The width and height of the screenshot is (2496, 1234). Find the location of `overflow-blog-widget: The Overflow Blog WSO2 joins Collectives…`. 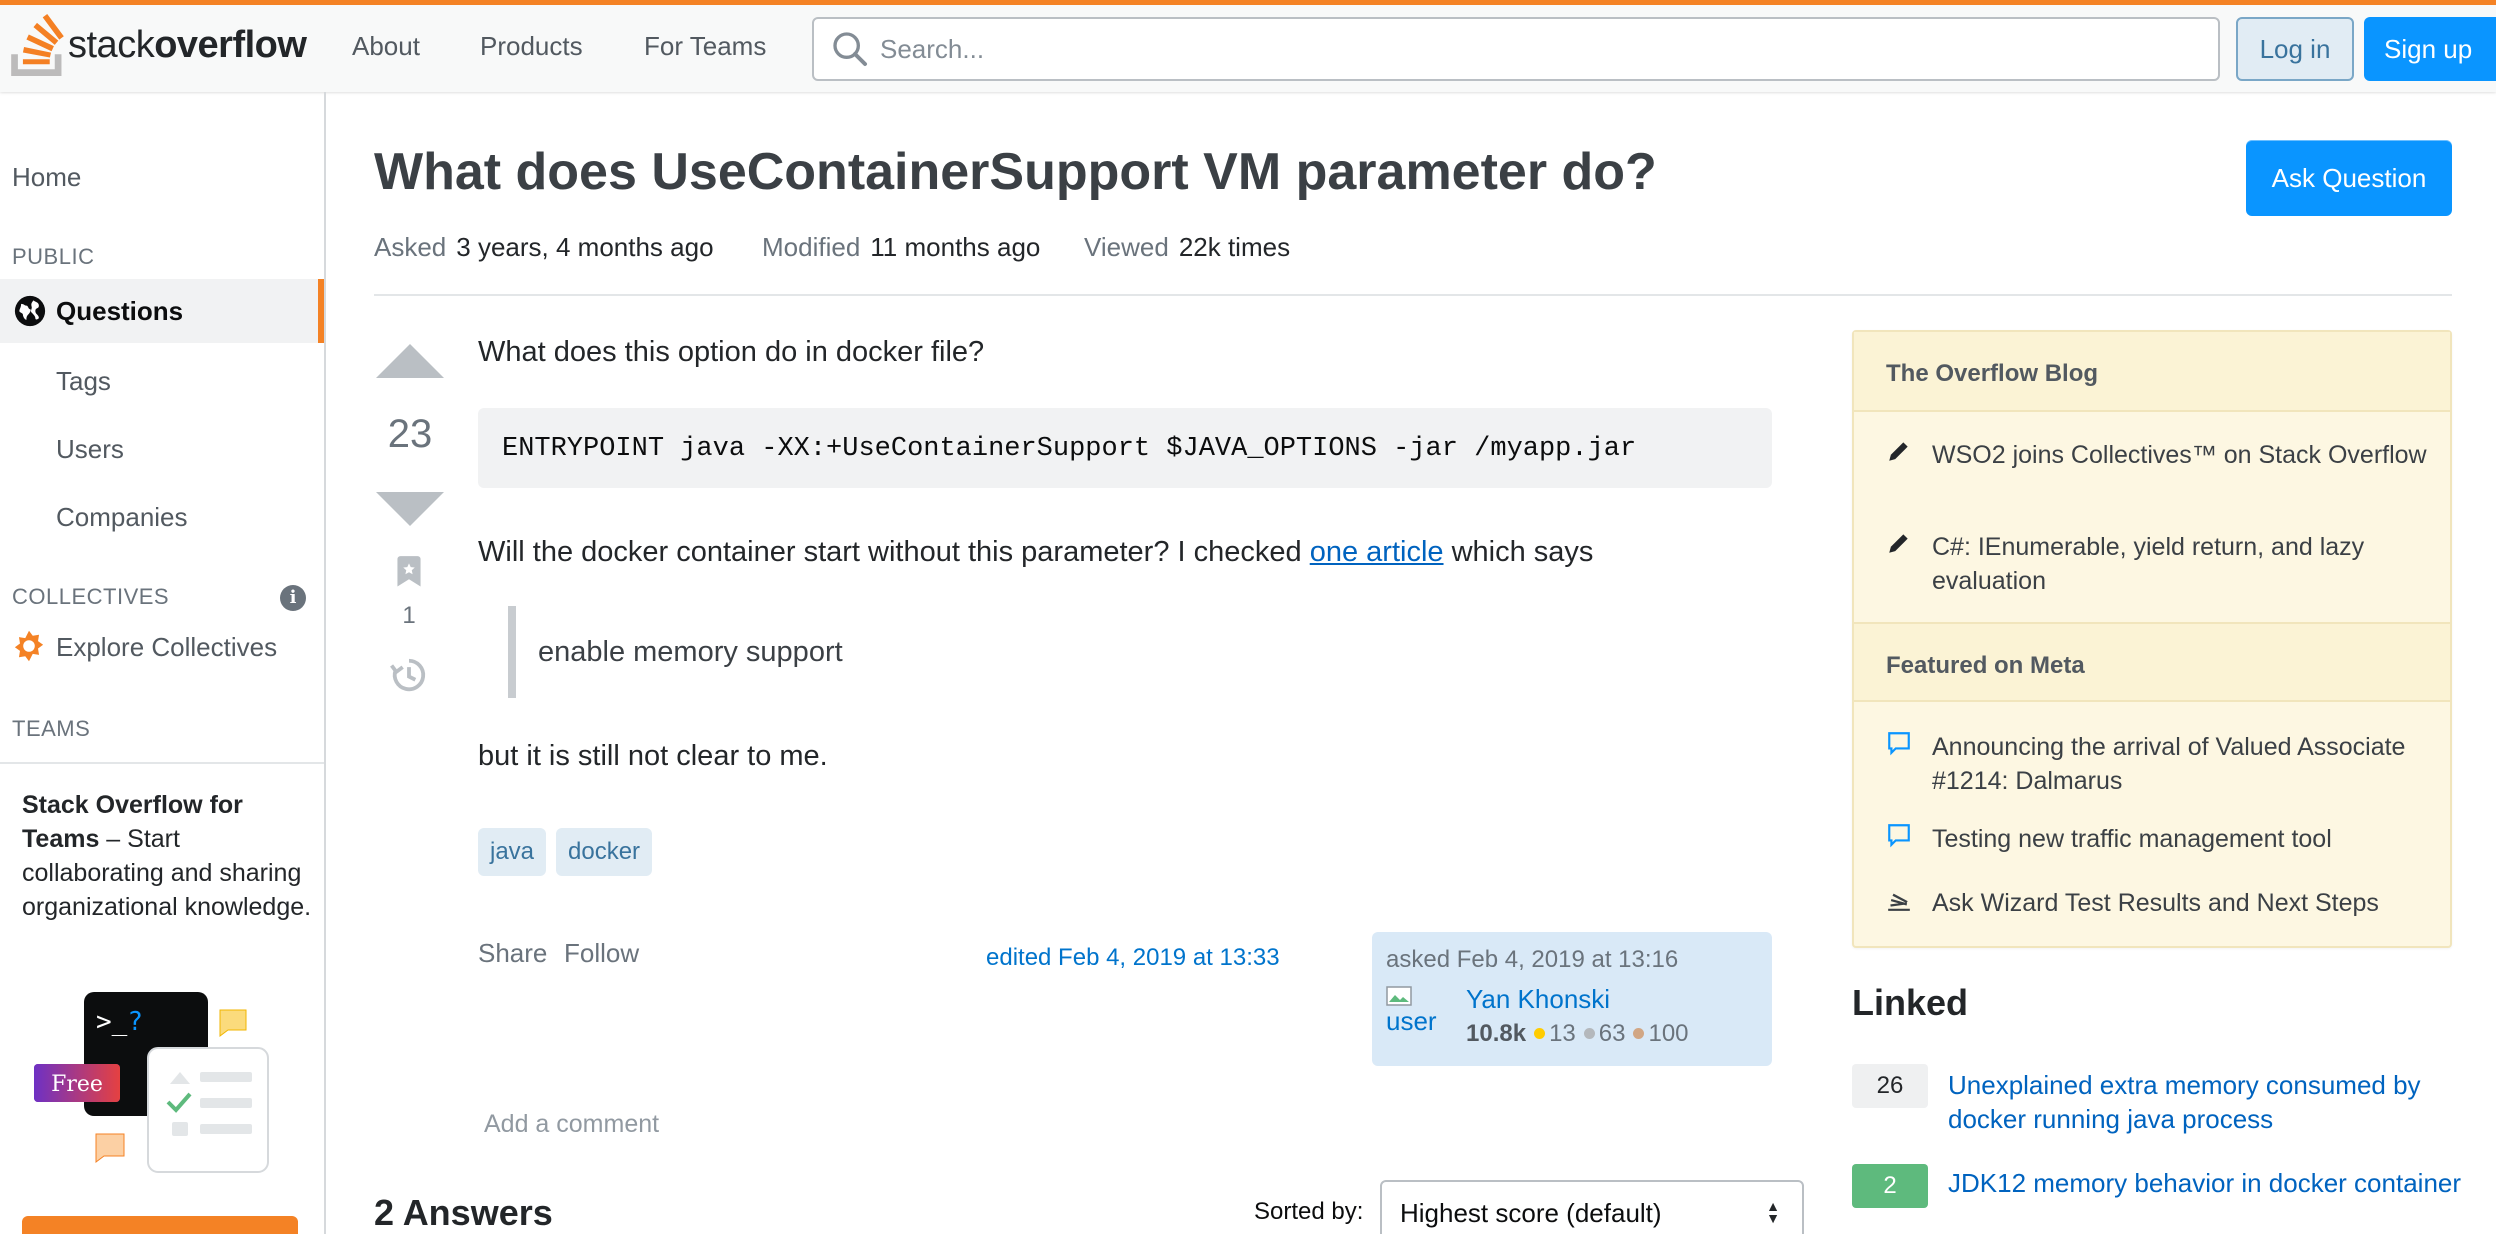

overflow-blog-widget: The Overflow Blog WSO2 joins Collectives… is located at coordinates (2152, 639).